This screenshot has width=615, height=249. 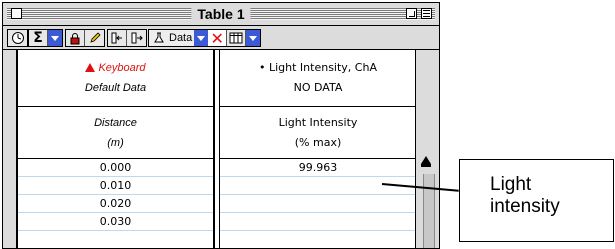 What do you see at coordinates (117, 38) in the screenshot?
I see `insert-left-icon` at bounding box center [117, 38].